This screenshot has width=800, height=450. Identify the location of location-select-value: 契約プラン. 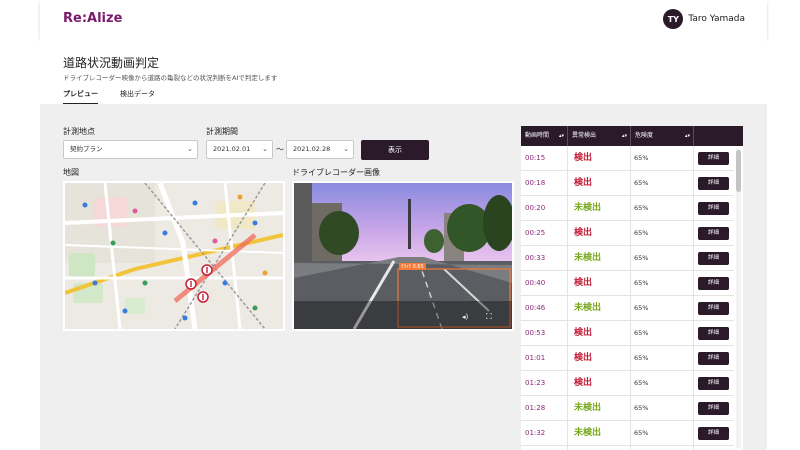
(86, 149).